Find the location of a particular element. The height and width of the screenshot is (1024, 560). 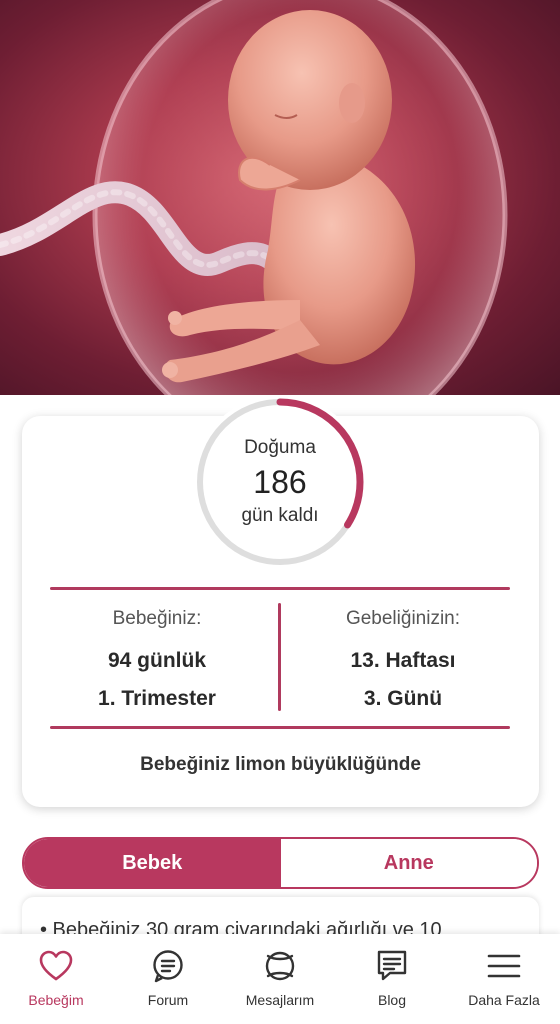

pregnancy-week: 13. Haftası is located at coordinates (403, 660).